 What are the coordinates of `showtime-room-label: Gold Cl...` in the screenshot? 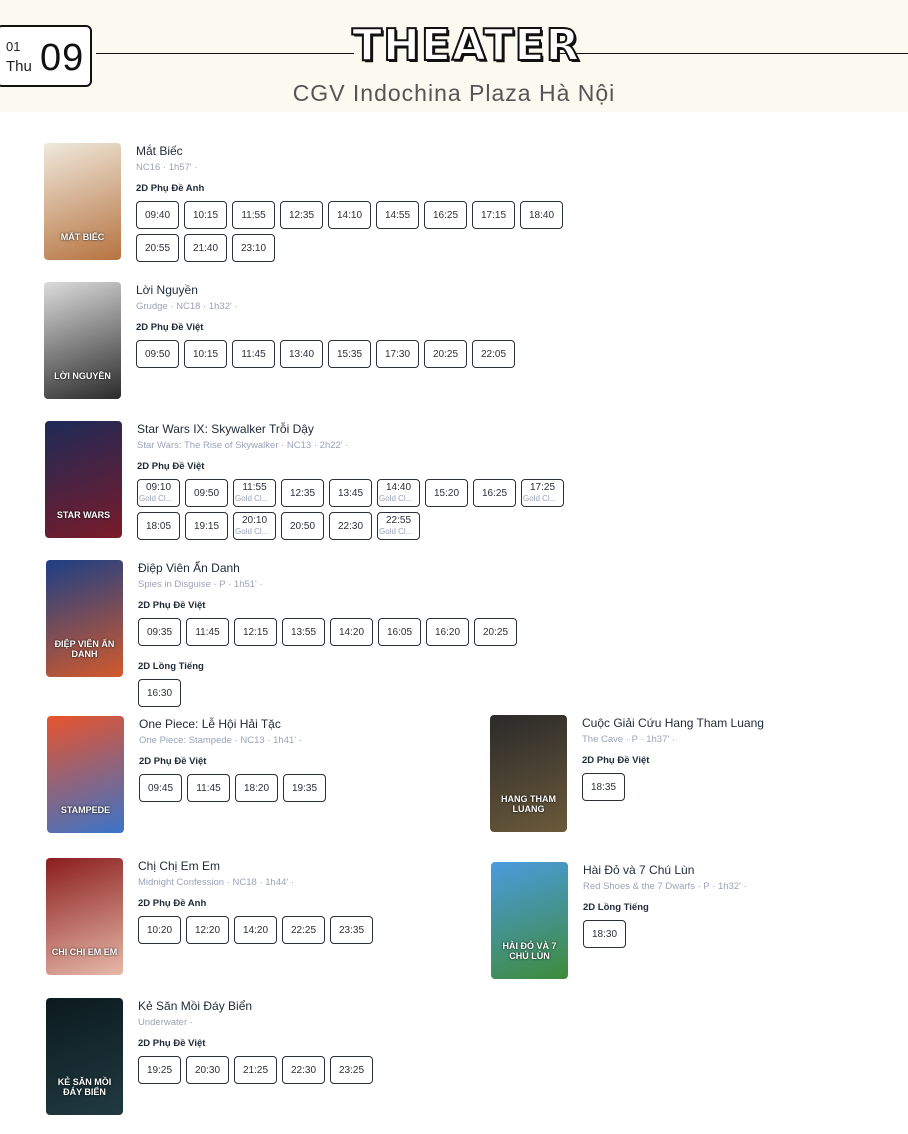 It's located at (540, 498).